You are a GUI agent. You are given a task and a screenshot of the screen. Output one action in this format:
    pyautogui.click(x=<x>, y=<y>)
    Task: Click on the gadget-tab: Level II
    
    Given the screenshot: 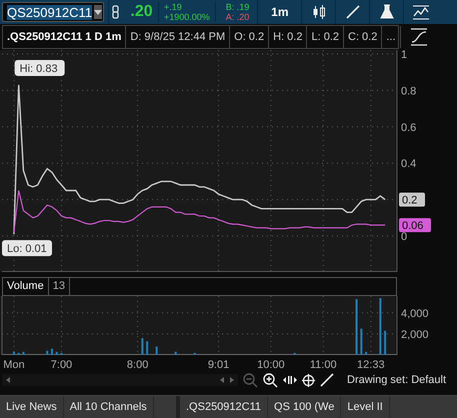 What is the action you would take?
    pyautogui.click(x=365, y=407)
    